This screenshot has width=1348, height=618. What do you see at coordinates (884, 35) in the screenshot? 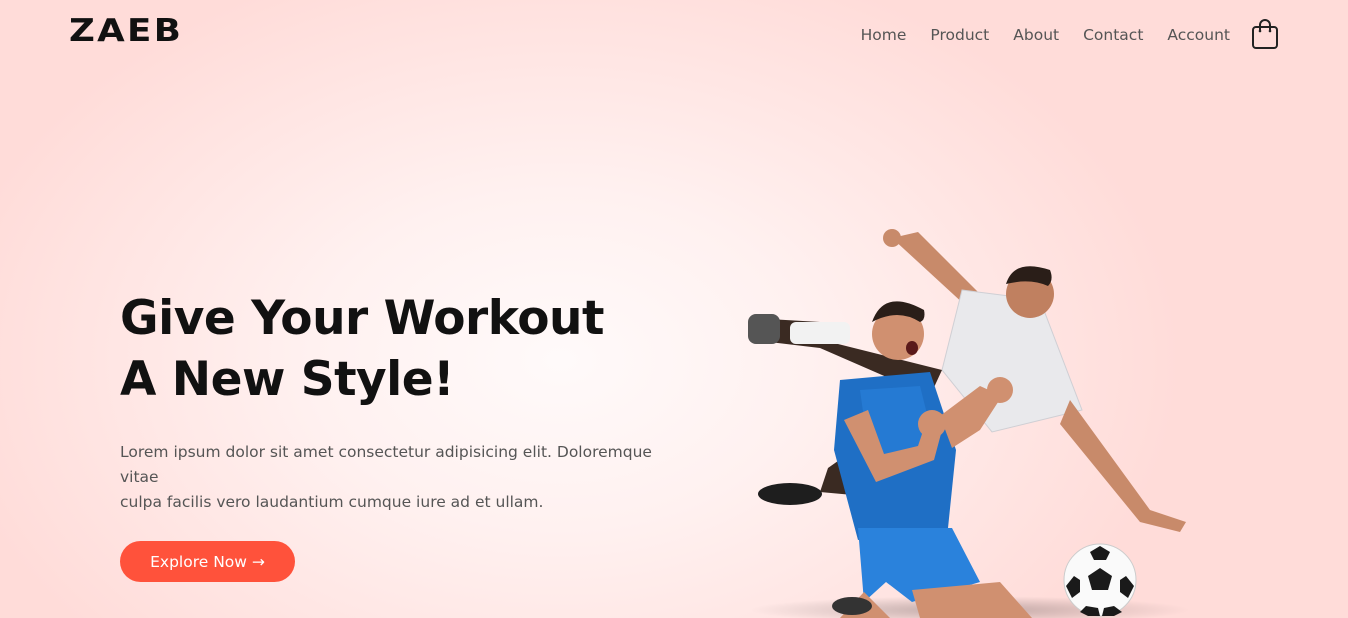
I see `nav-link-home: Home` at bounding box center [884, 35].